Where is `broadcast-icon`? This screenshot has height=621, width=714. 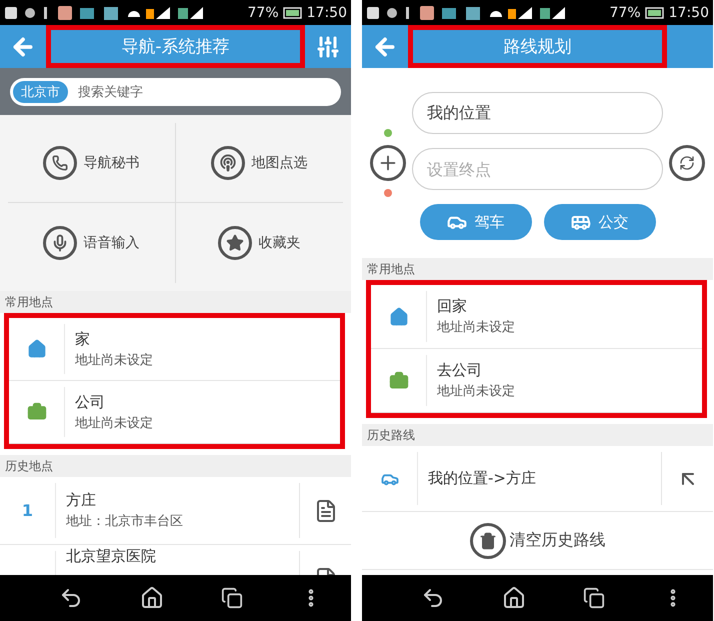 broadcast-icon is located at coordinates (228, 163).